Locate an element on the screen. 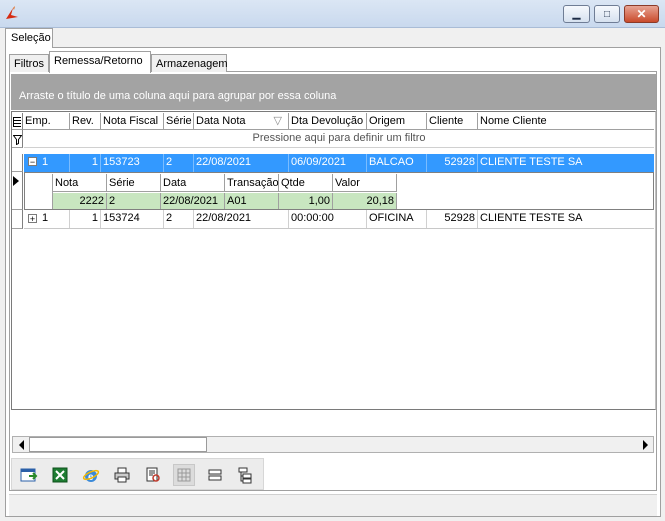  cell-emp: + 1 is located at coordinates (47, 219).